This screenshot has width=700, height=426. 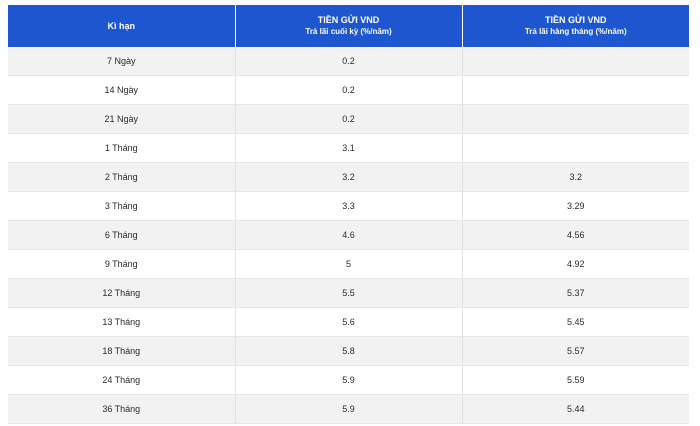 I want to click on term-cell: 3 Tháng, so click(x=121, y=206).